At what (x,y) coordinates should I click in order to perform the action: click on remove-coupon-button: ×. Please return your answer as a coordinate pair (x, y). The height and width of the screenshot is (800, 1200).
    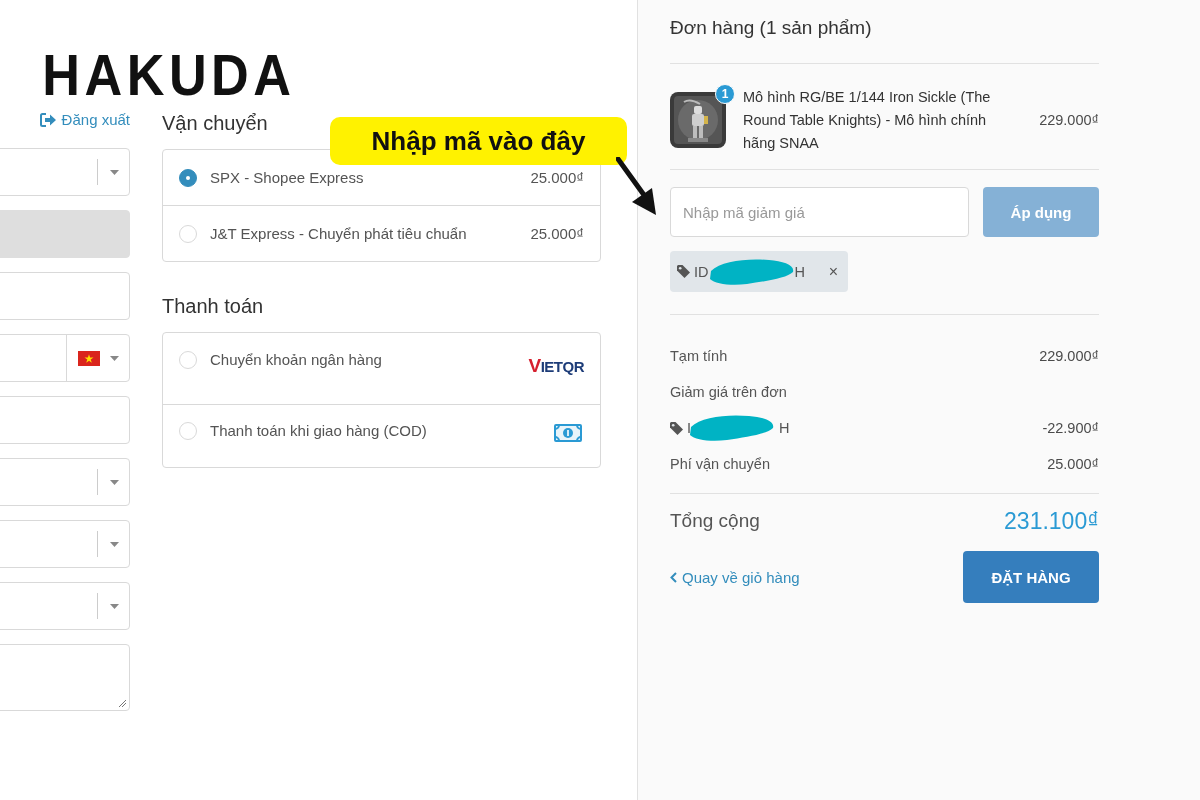
    Looking at the image, I should click on (831, 271).